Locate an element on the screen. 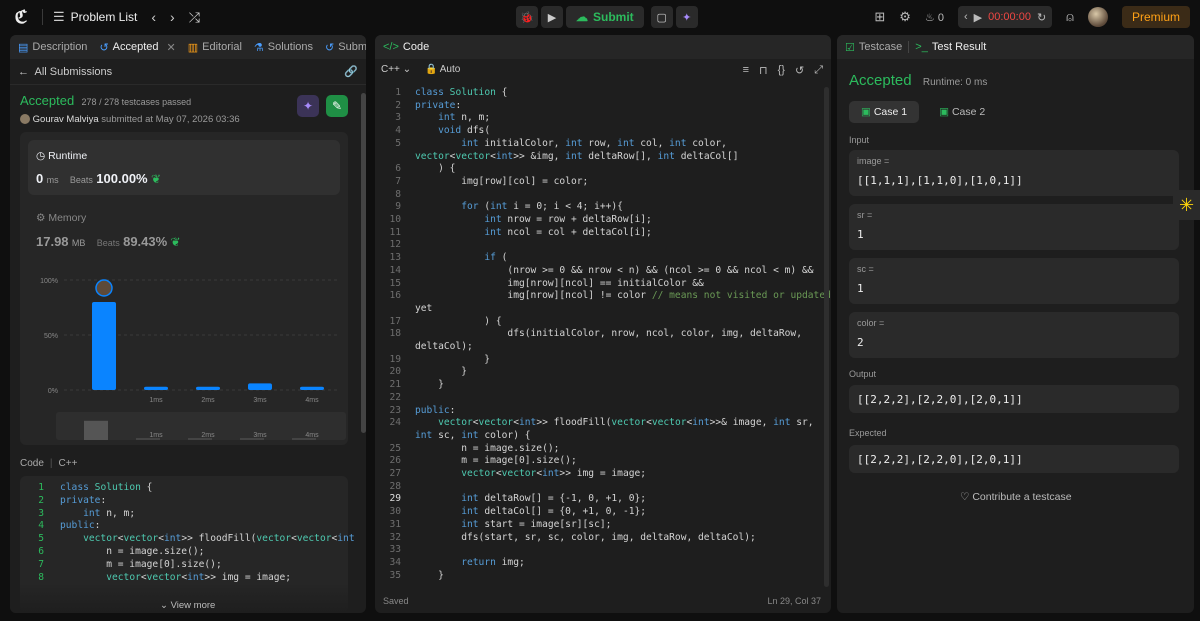 The height and width of the screenshot is (621, 1200). code-line: img[row][col] = color; is located at coordinates (502, 181).